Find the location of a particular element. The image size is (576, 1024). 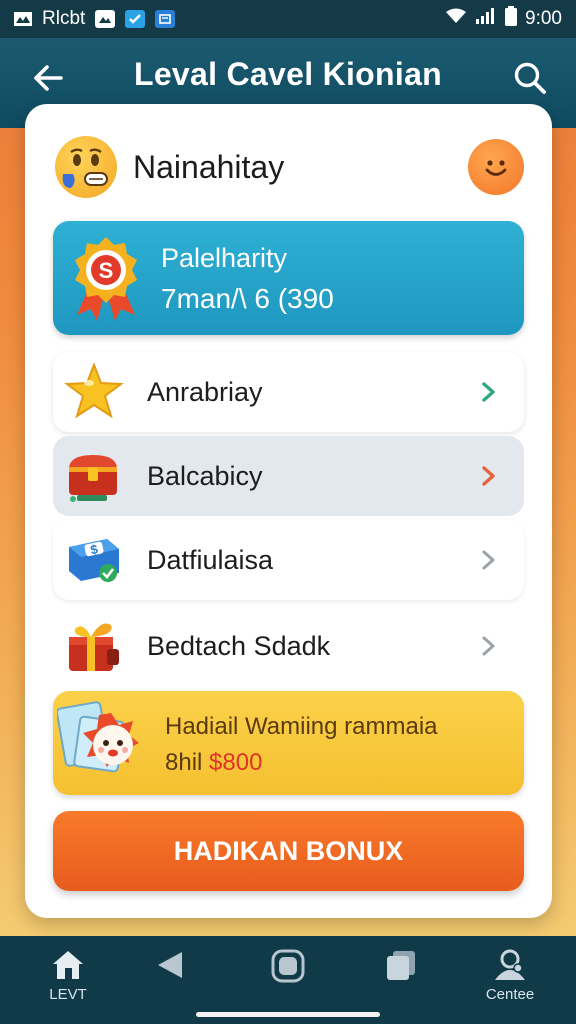

worried-face-avatar-icon is located at coordinates (86, 167).